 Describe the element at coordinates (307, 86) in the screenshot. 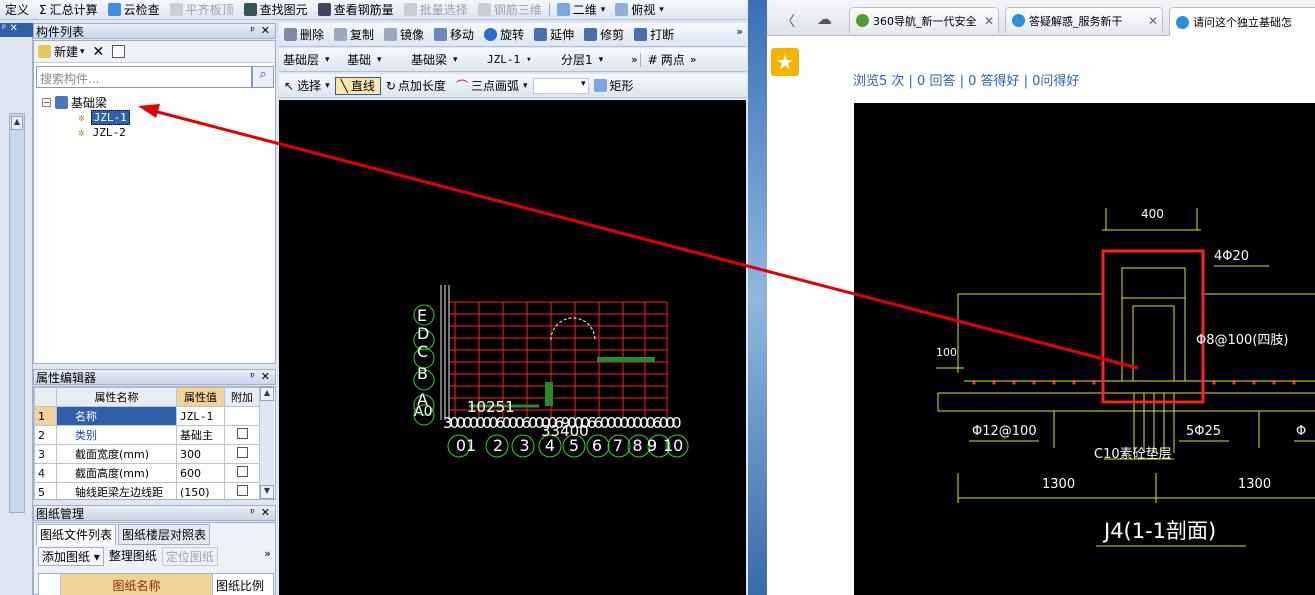

I see `select-button: ↖ 选择 ▾` at that location.